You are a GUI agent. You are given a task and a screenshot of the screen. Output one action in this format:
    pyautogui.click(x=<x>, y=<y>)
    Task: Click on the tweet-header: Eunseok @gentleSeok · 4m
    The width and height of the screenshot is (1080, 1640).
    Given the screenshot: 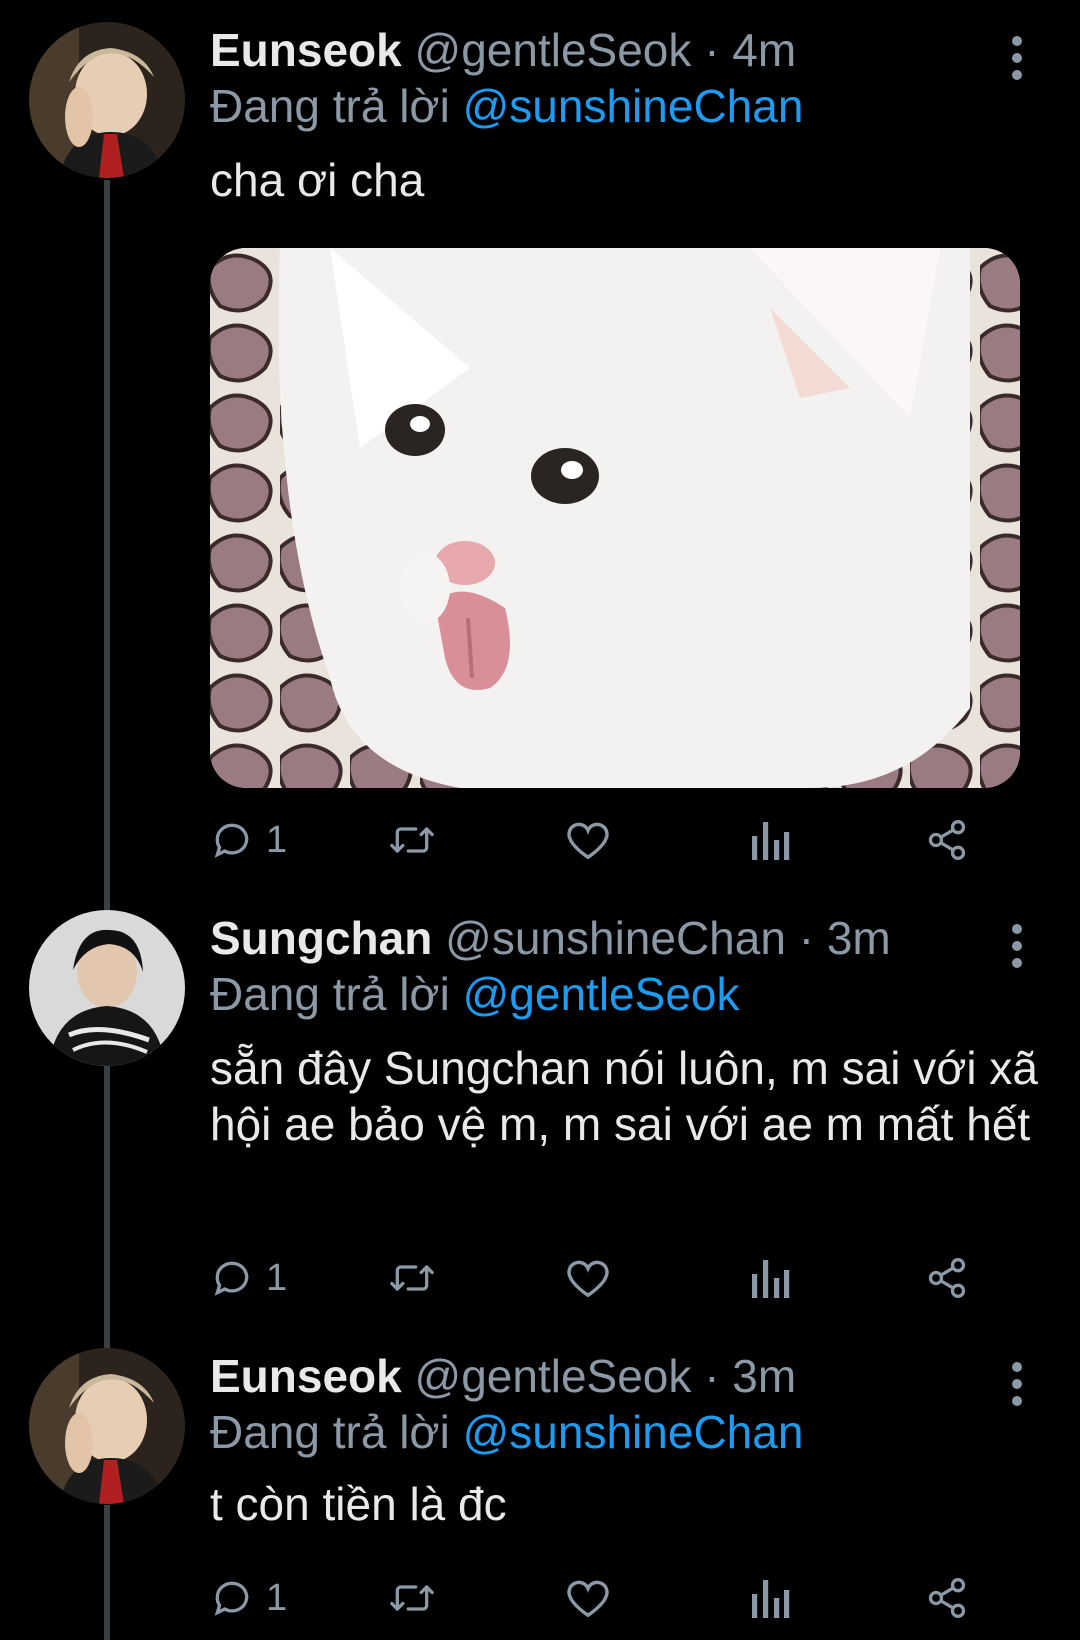 What is the action you would take?
    pyautogui.click(x=503, y=50)
    